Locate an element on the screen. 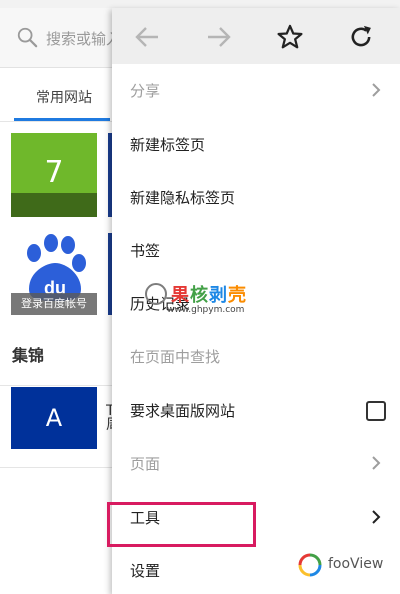 The height and width of the screenshot is (594, 400). bookmark-button is located at coordinates (290, 37).